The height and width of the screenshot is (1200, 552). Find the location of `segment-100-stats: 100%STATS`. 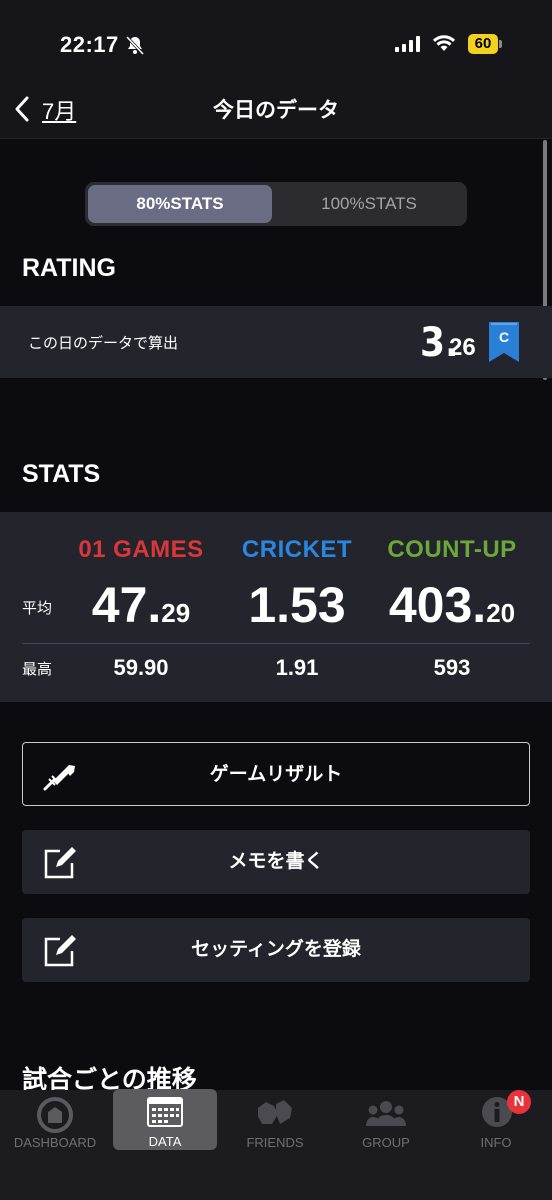

segment-100-stats: 100%STATS is located at coordinates (369, 204).